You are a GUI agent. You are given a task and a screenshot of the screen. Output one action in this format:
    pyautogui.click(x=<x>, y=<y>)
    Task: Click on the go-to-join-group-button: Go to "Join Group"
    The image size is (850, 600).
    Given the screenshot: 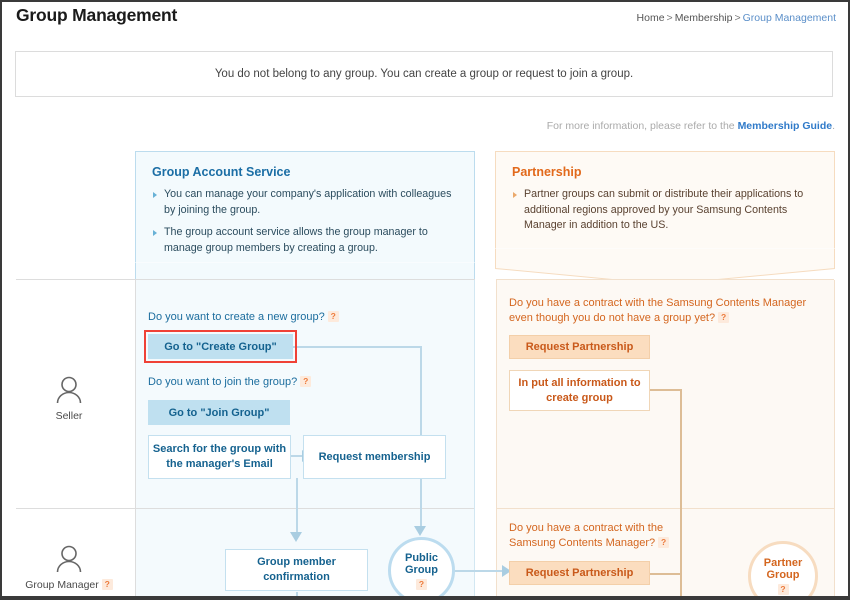 What is the action you would take?
    pyautogui.click(x=219, y=412)
    